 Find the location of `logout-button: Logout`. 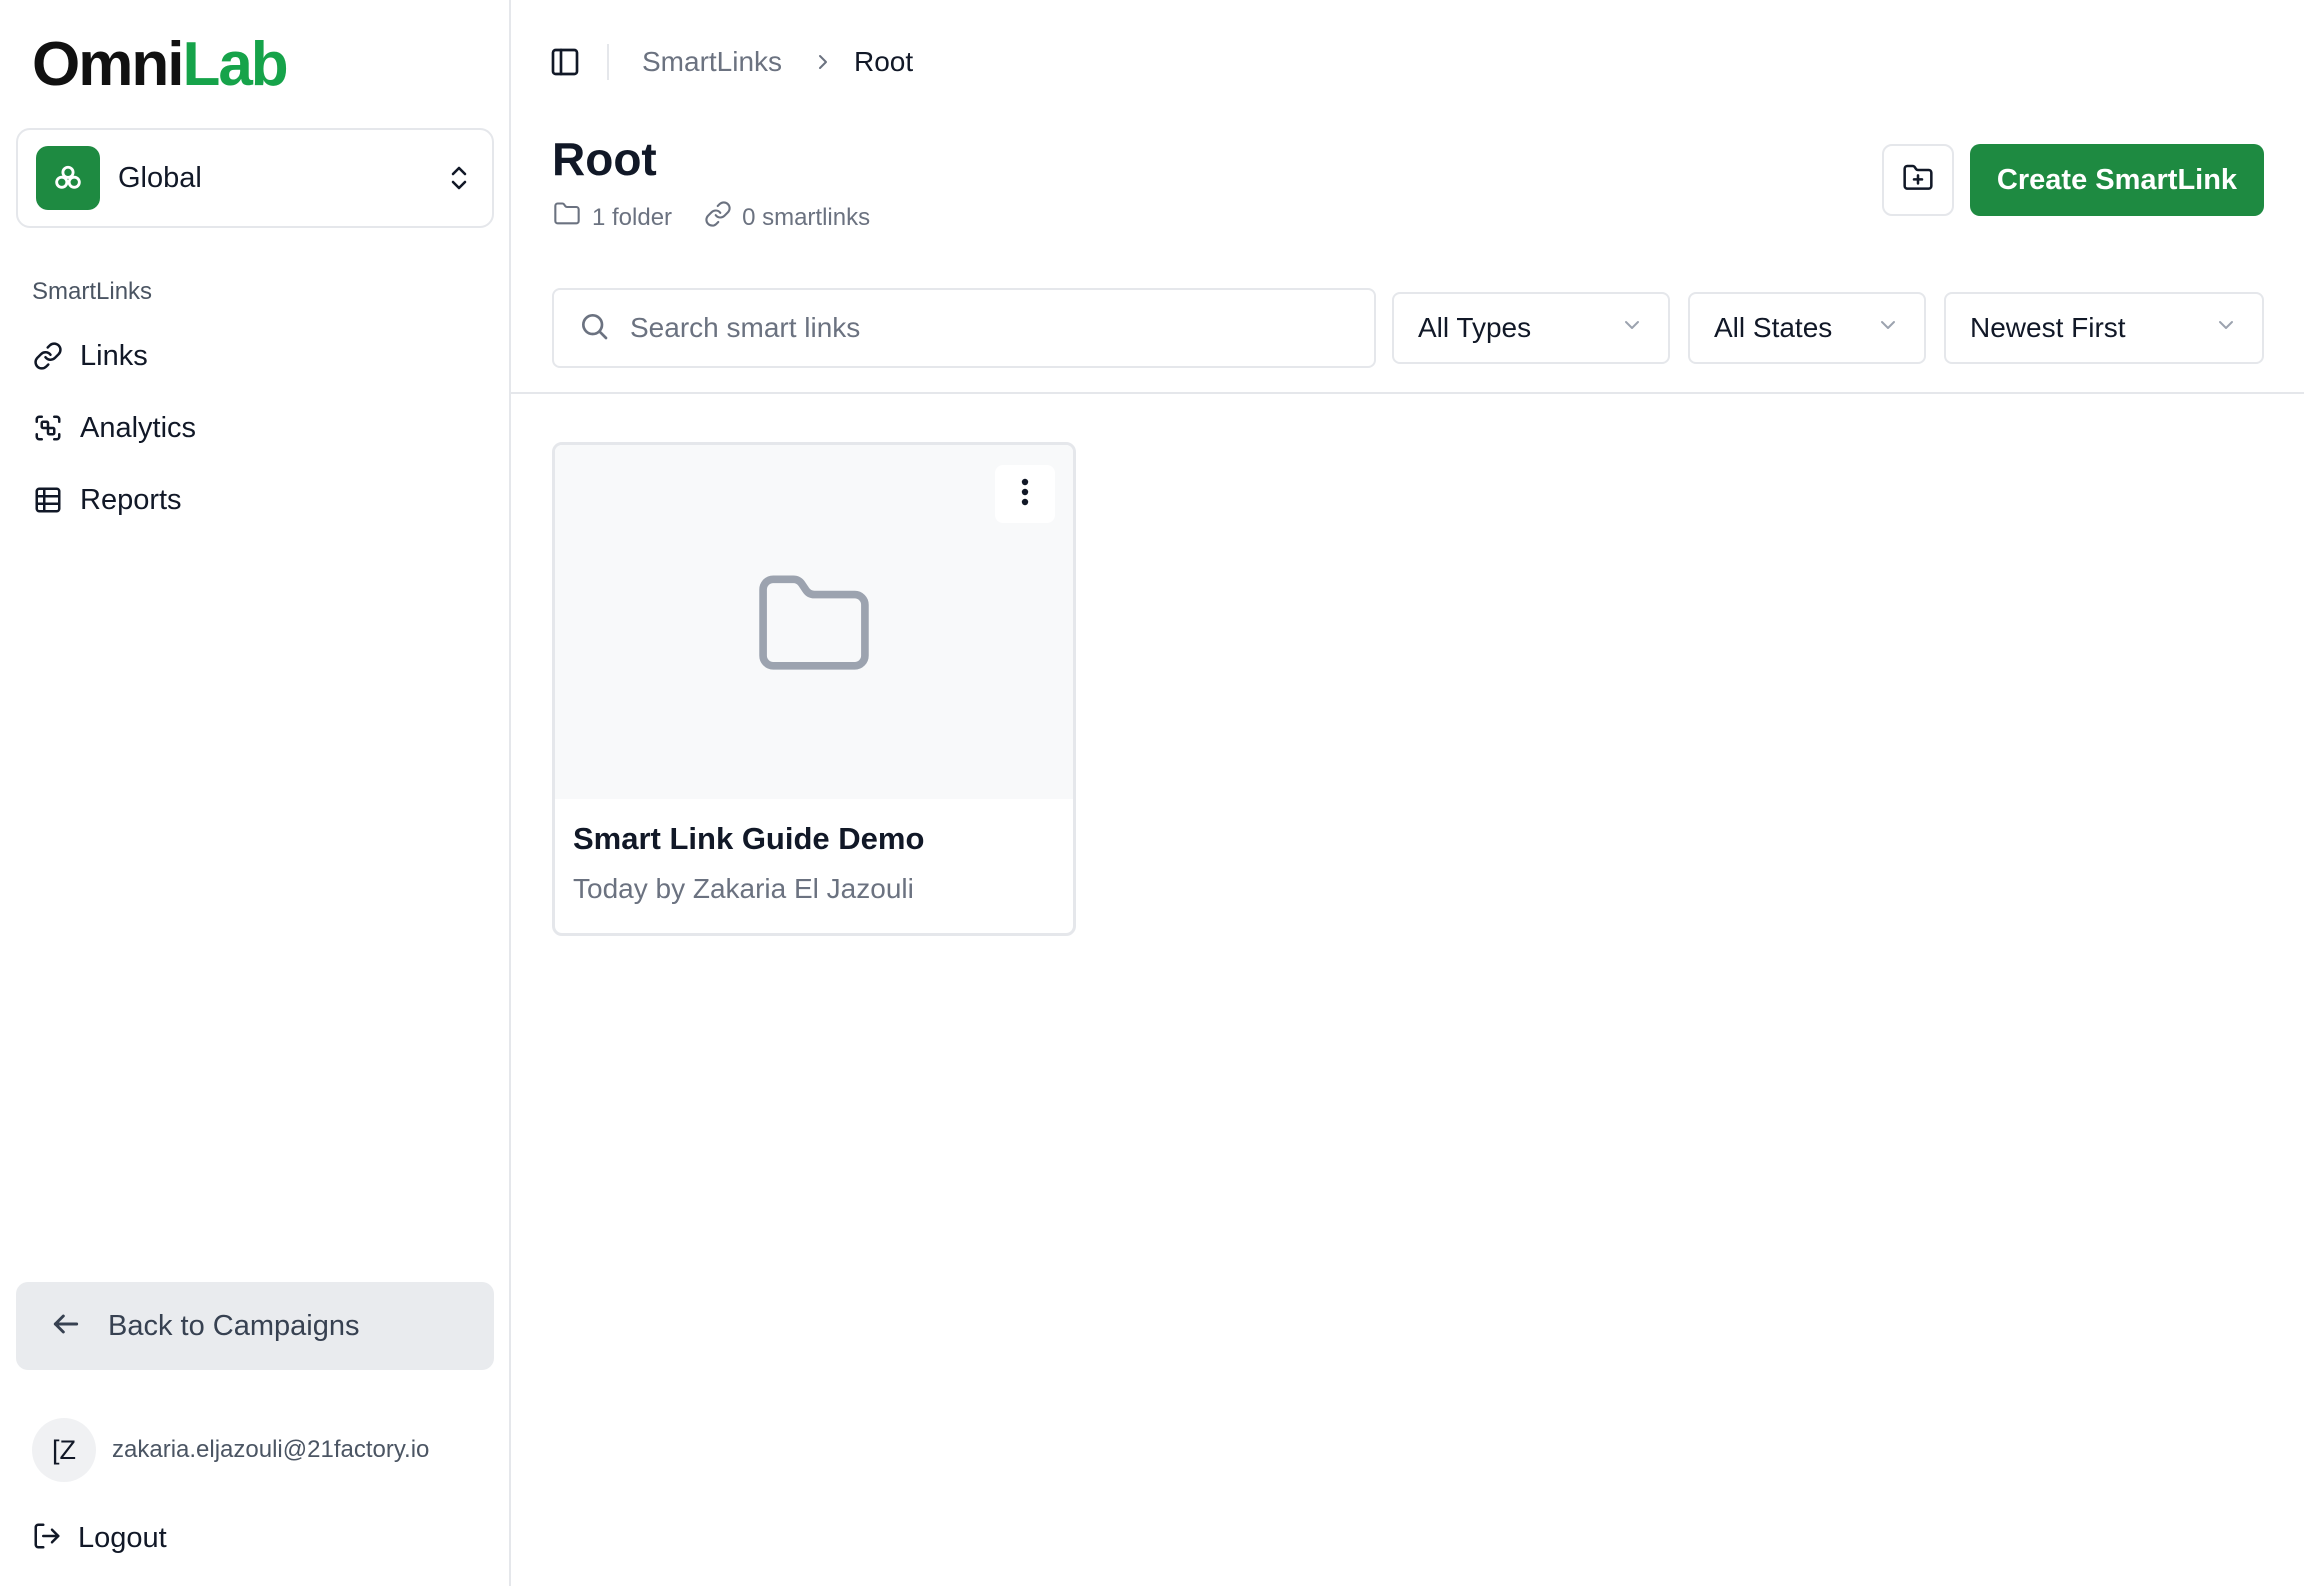

logout-button: Logout is located at coordinates (99, 1538).